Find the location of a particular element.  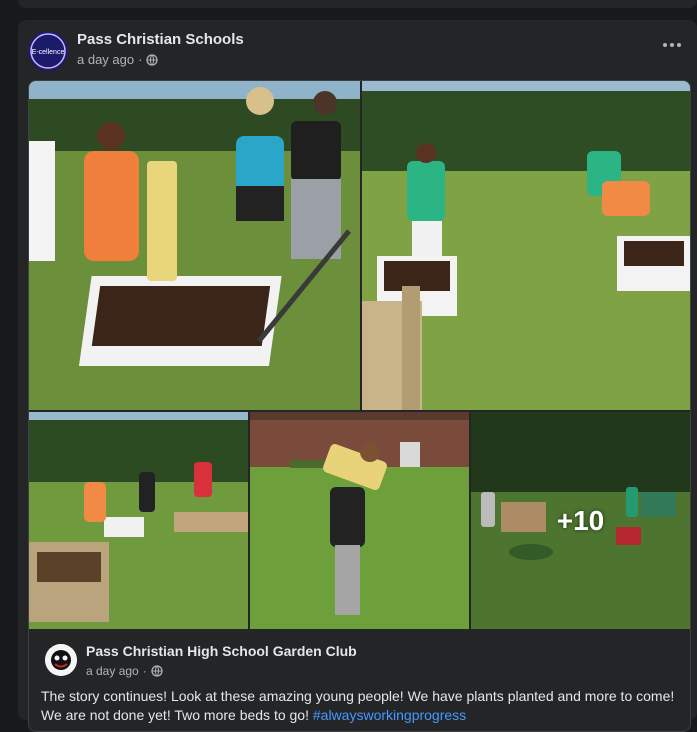

hashtag-link: #alwaysworkingprogress is located at coordinates (389, 715).